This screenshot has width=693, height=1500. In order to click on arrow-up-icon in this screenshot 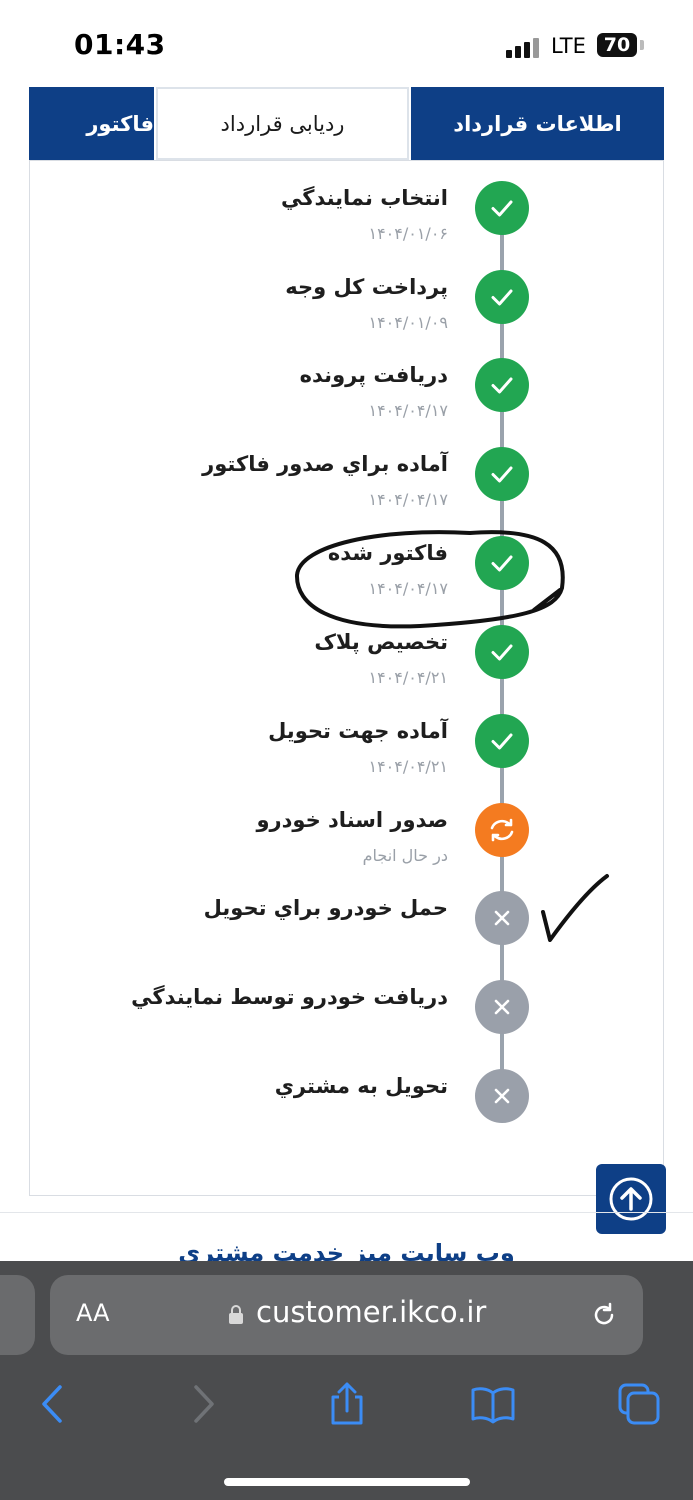, I will do `click(631, 1199)`.